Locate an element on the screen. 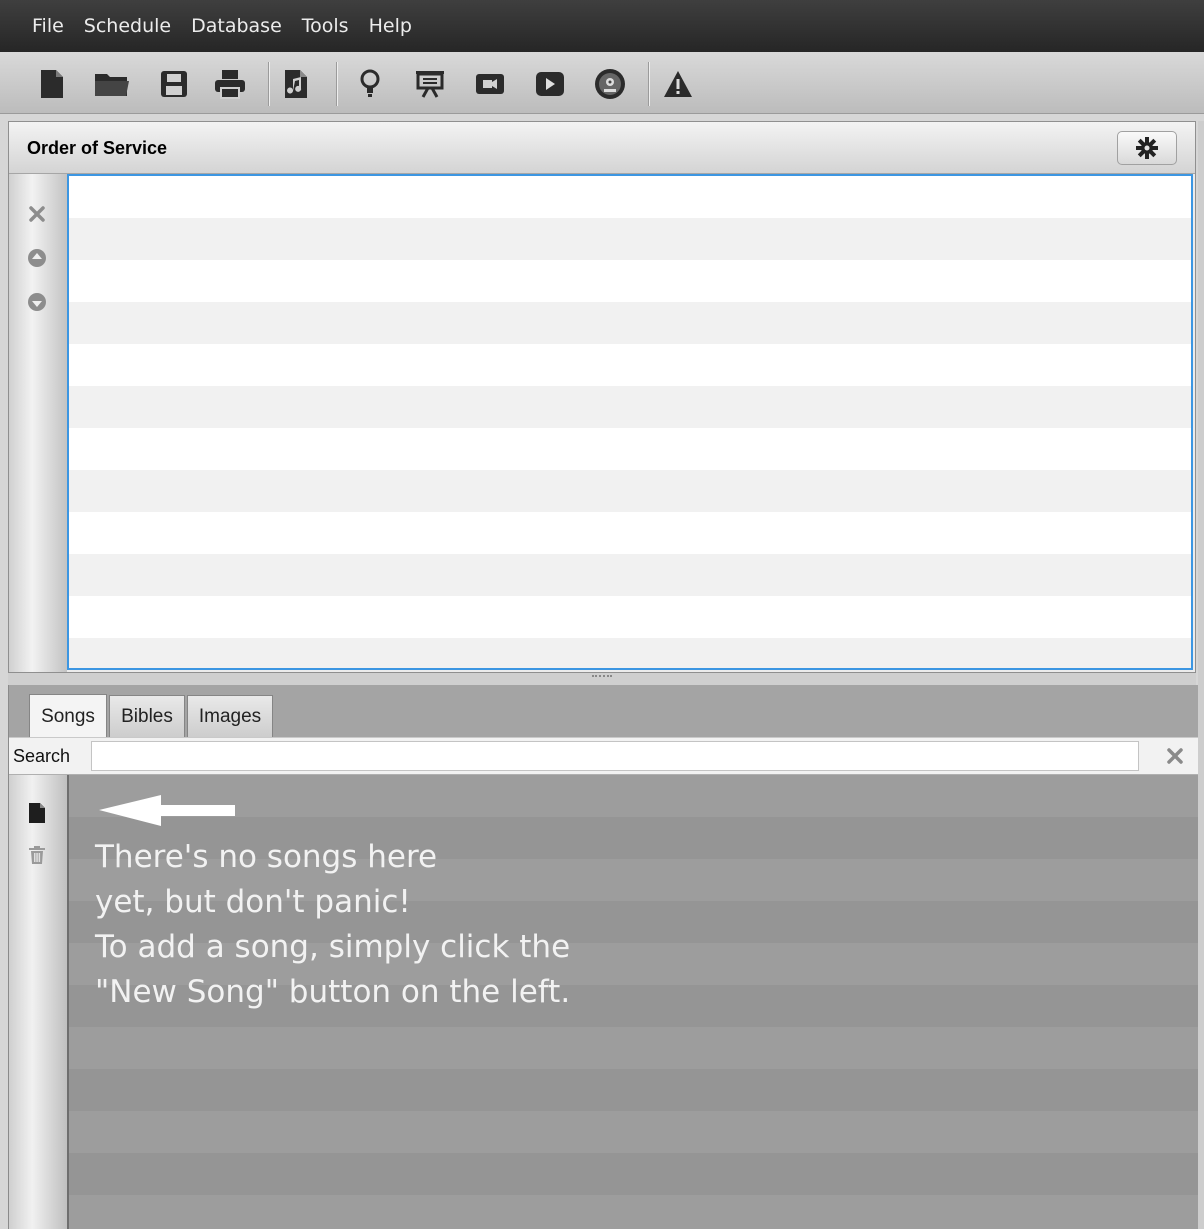  splitter-grip is located at coordinates (602, 677).